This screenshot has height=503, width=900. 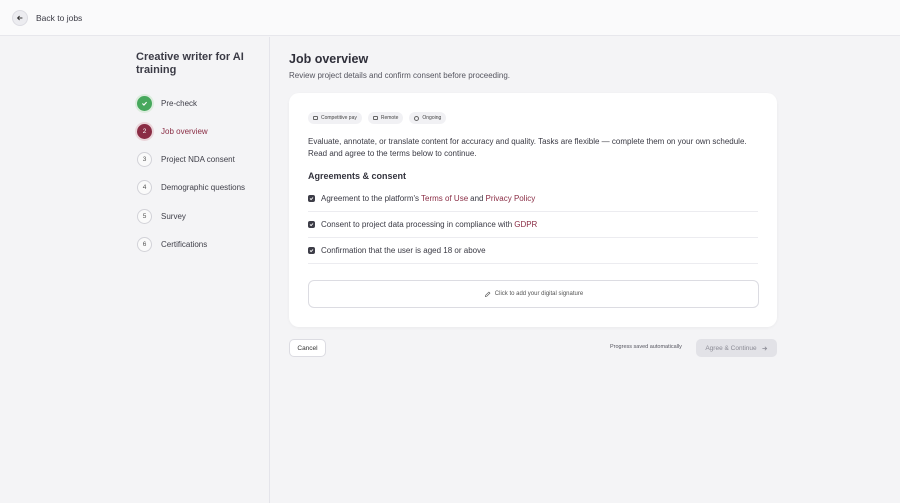 I want to click on pen-icon, so click(x=487, y=294).